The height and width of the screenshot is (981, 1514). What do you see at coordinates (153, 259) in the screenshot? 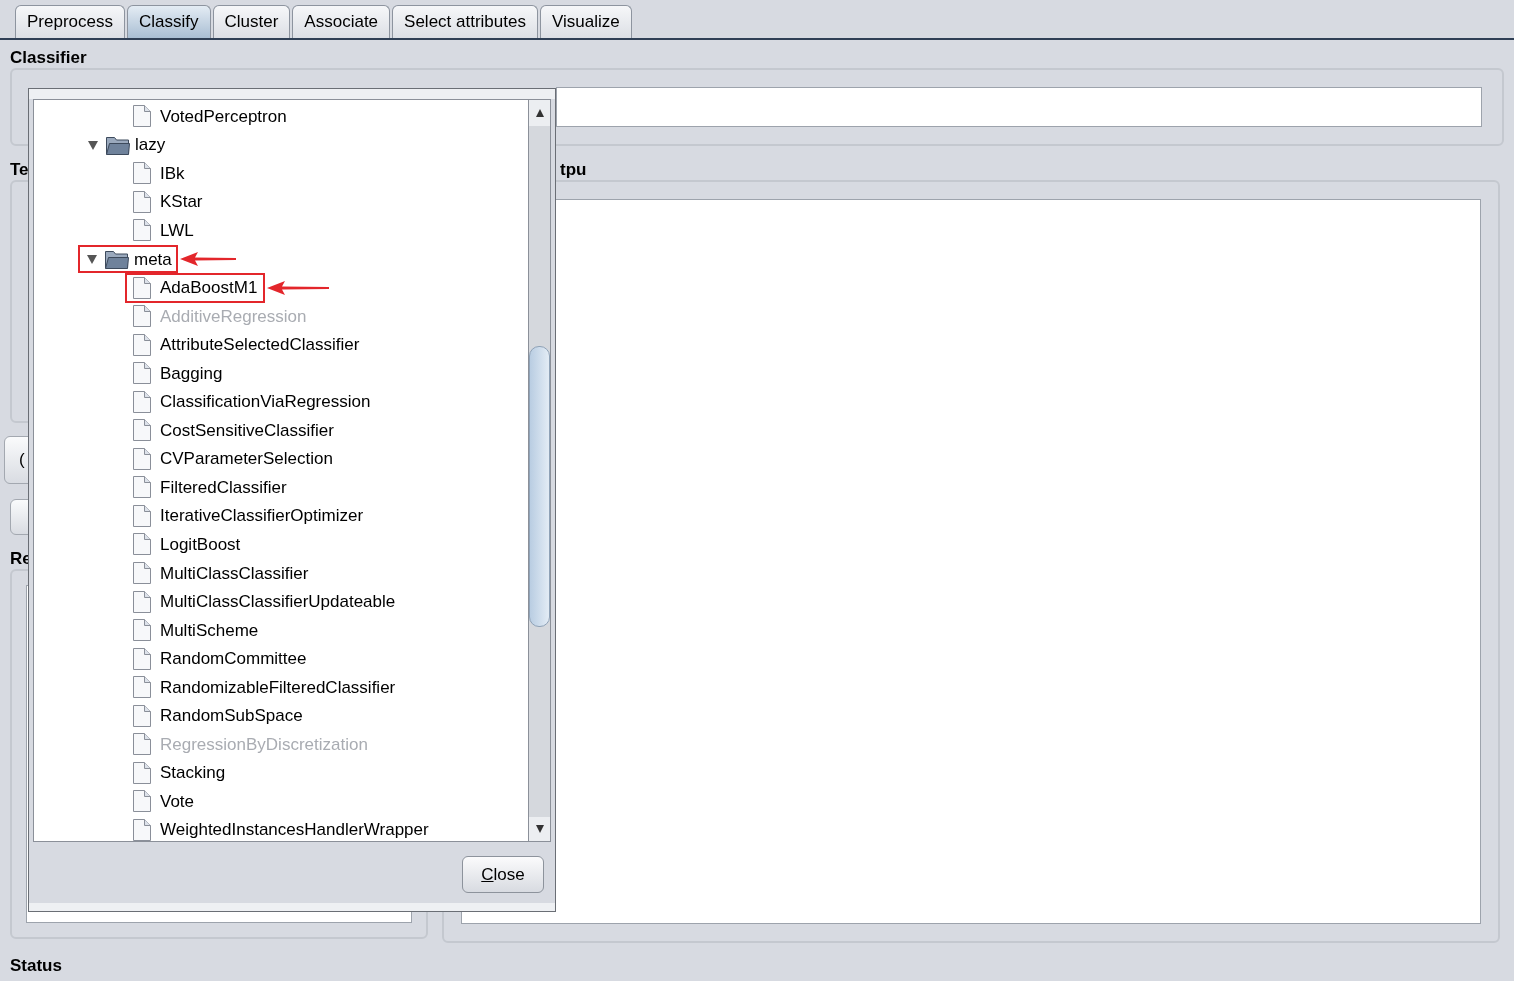
I see `tree-folder: meta` at bounding box center [153, 259].